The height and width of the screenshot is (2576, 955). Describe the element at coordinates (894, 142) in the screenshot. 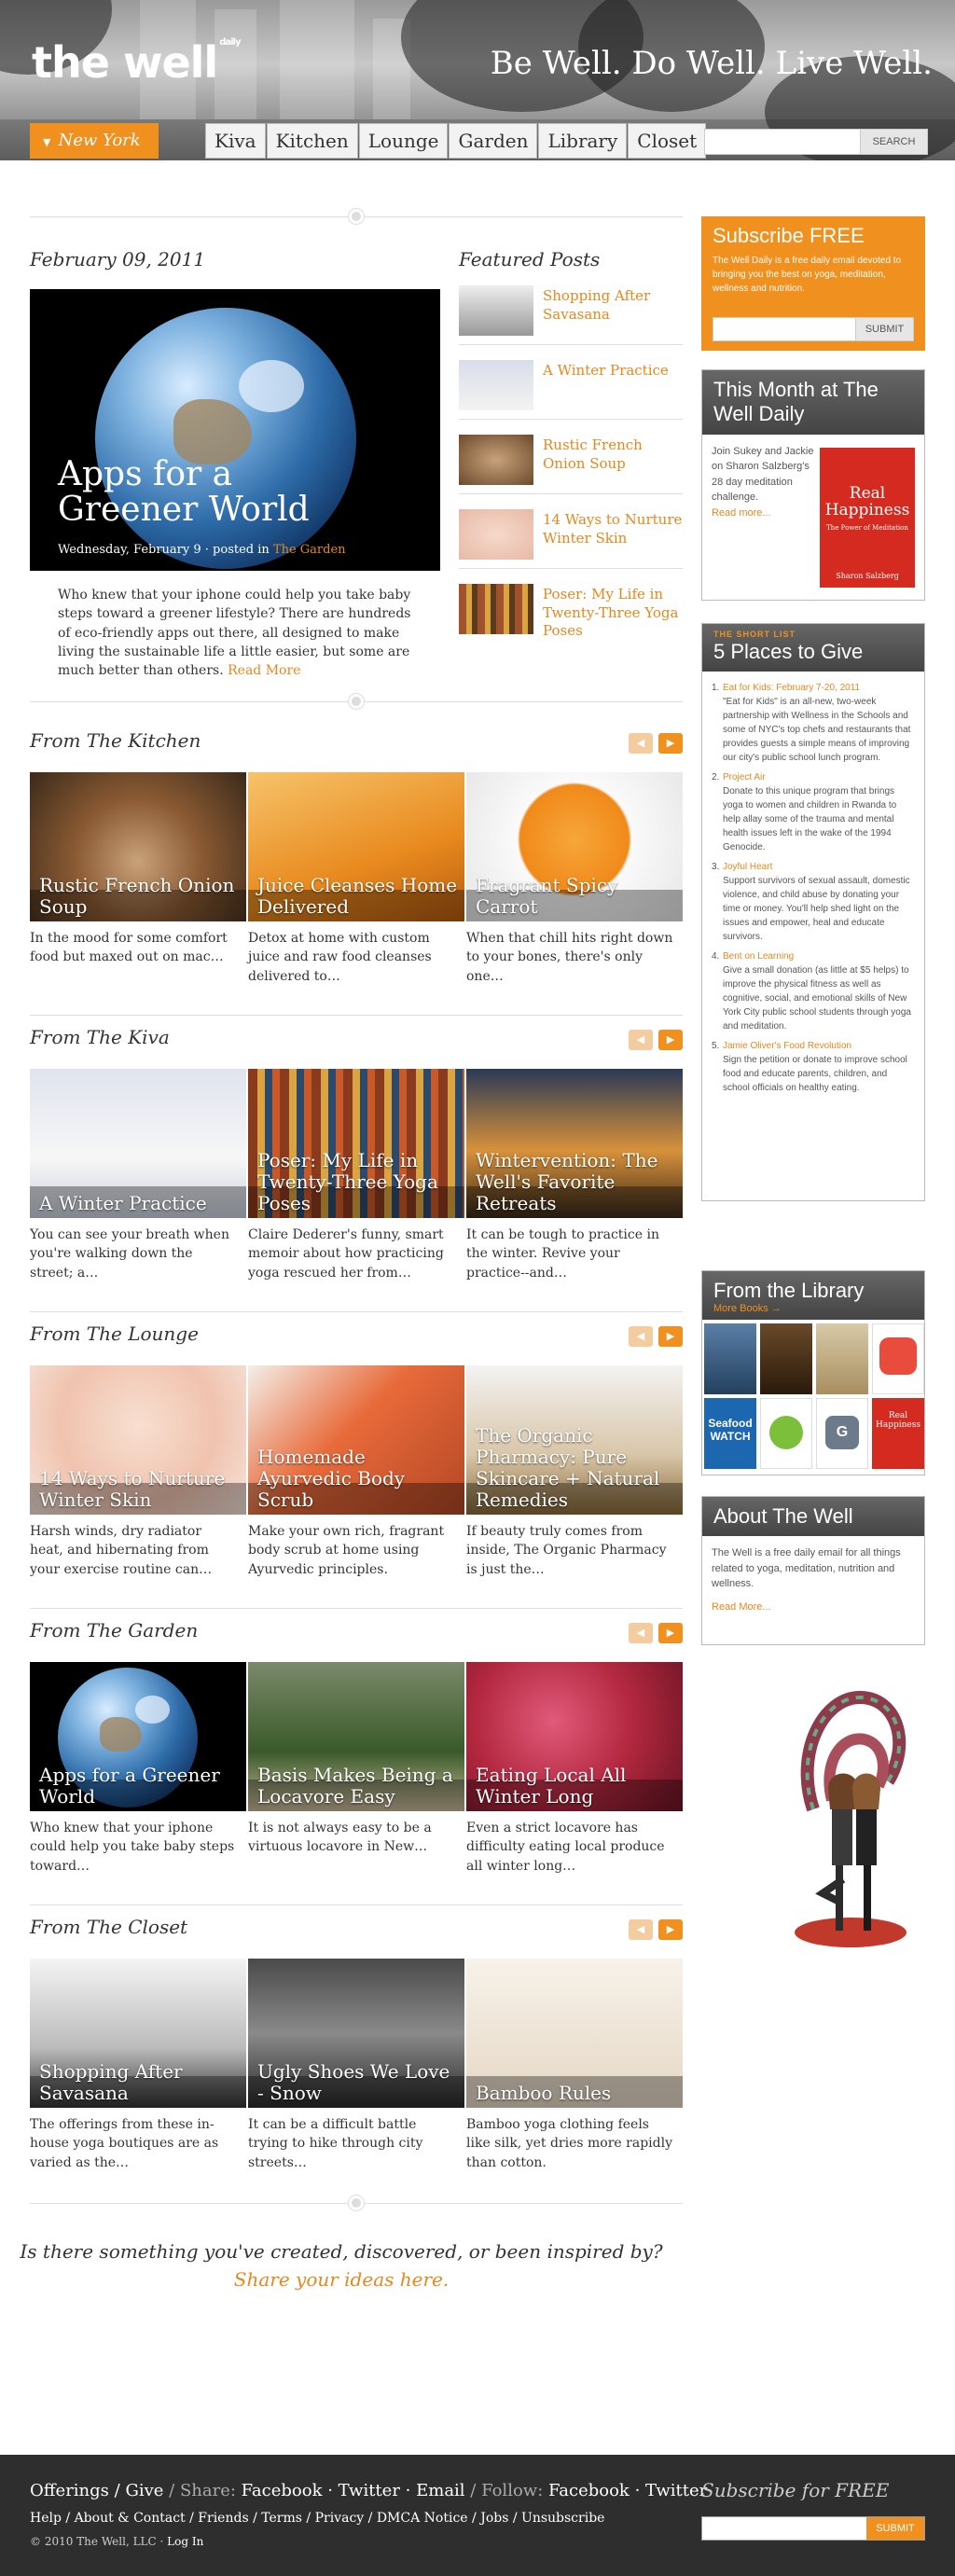

I see `search-button: SEARCH` at that location.